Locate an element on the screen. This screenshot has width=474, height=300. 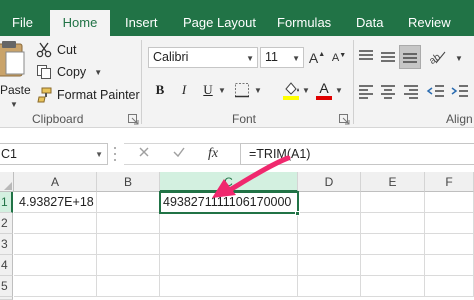
increase-indent-icon is located at coordinates (460, 91).